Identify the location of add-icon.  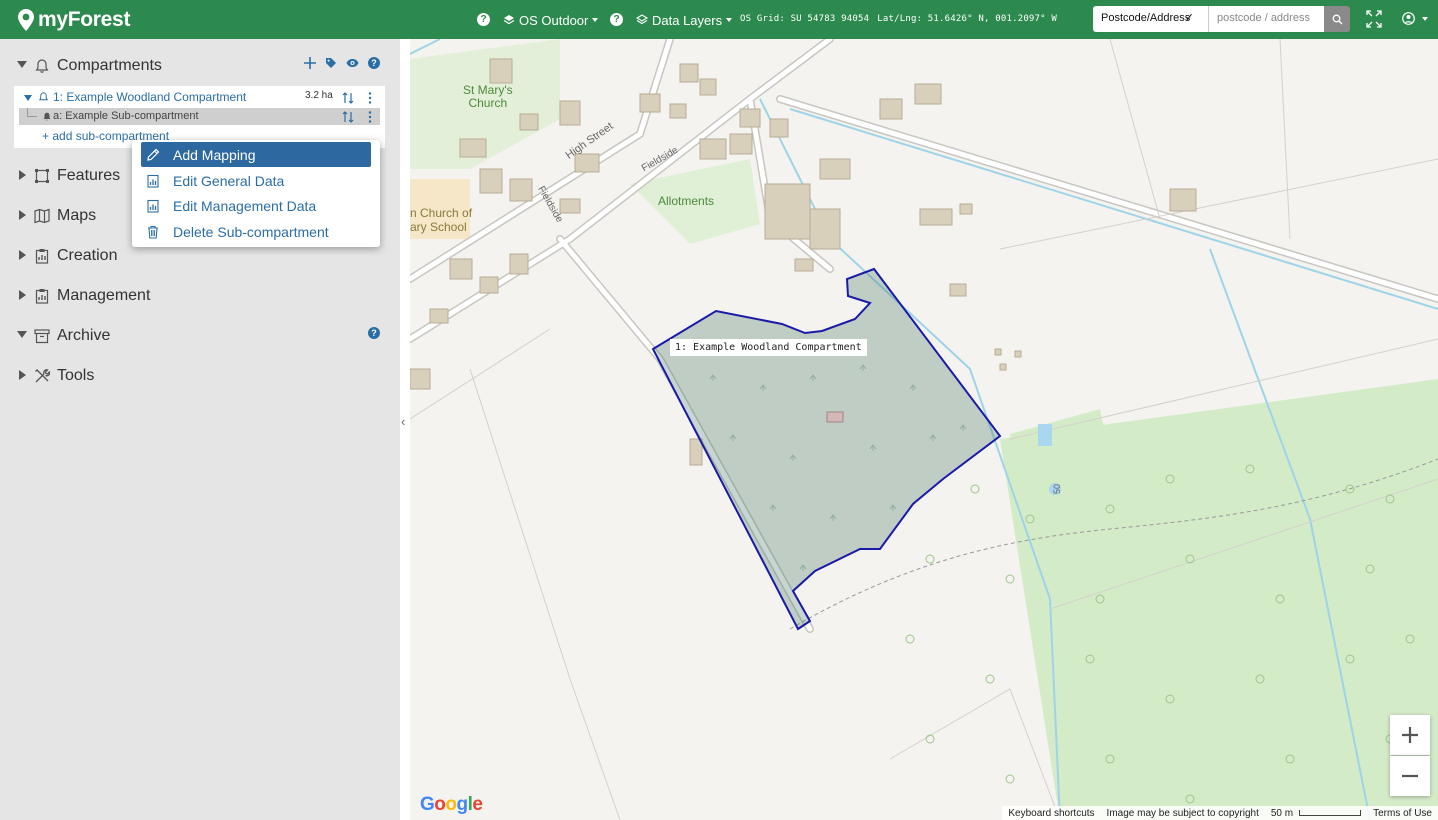
(310, 63).